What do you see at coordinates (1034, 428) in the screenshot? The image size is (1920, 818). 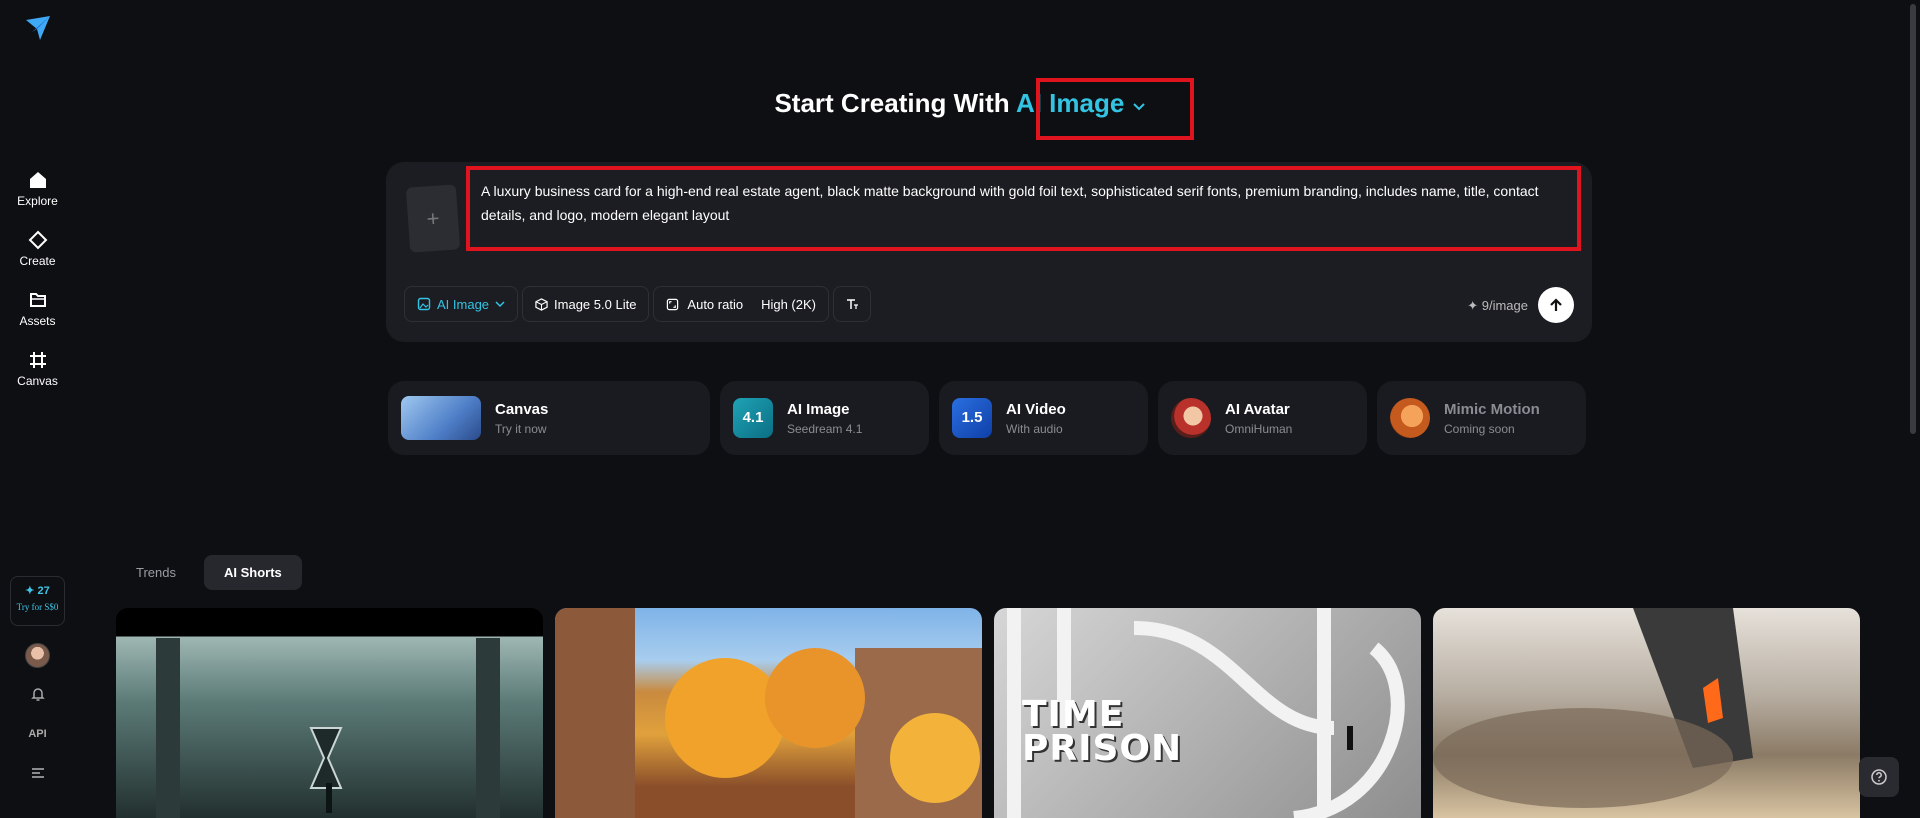 I see `feature-subtitle: With audio` at bounding box center [1034, 428].